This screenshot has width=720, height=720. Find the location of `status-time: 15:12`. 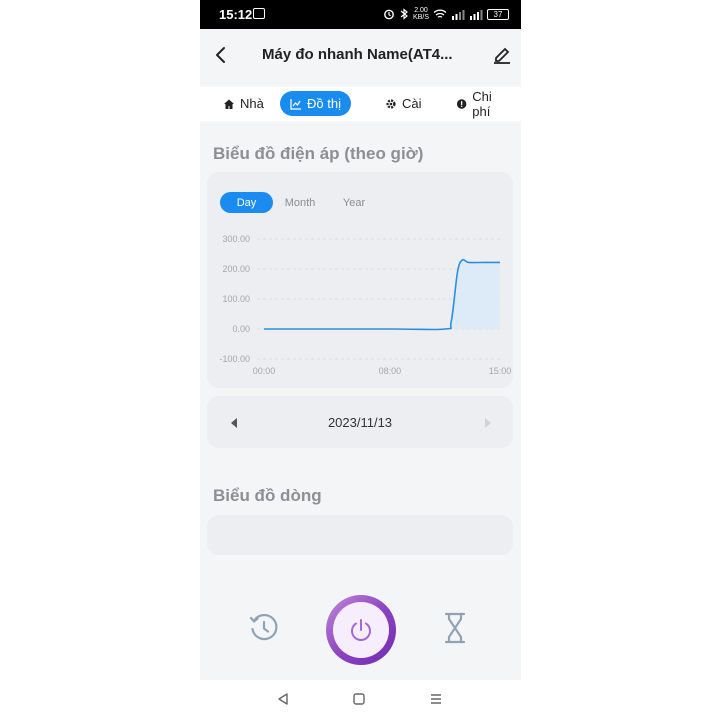

status-time: 15:12 is located at coordinates (236, 14).